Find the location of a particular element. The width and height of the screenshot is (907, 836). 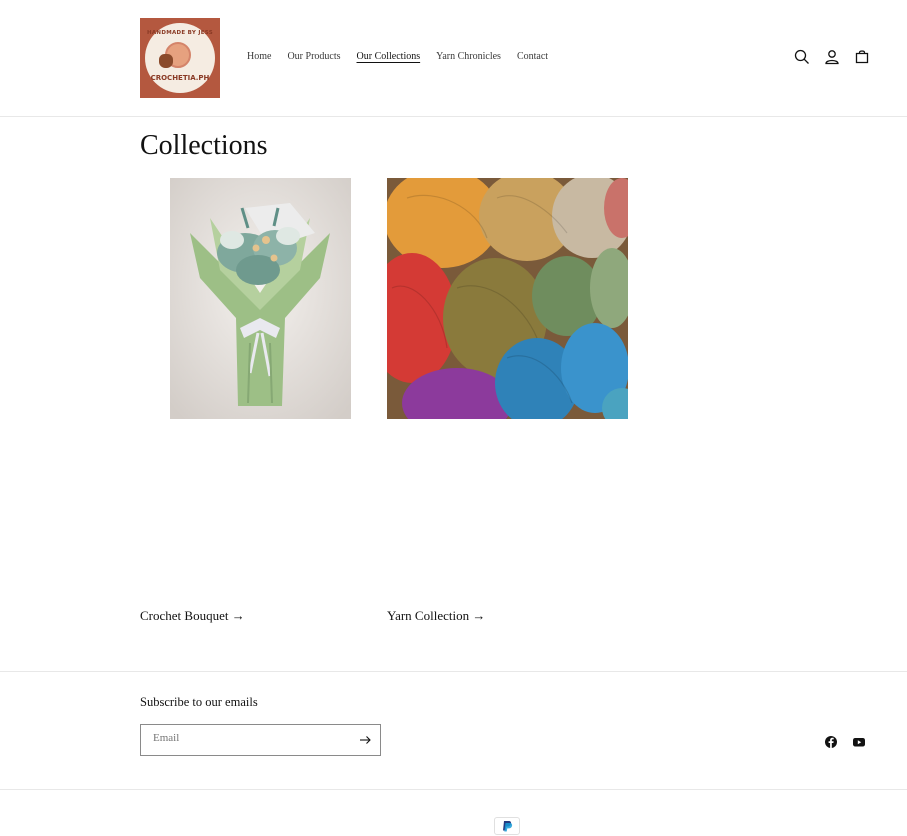

newsletter-form is located at coordinates (260, 740).